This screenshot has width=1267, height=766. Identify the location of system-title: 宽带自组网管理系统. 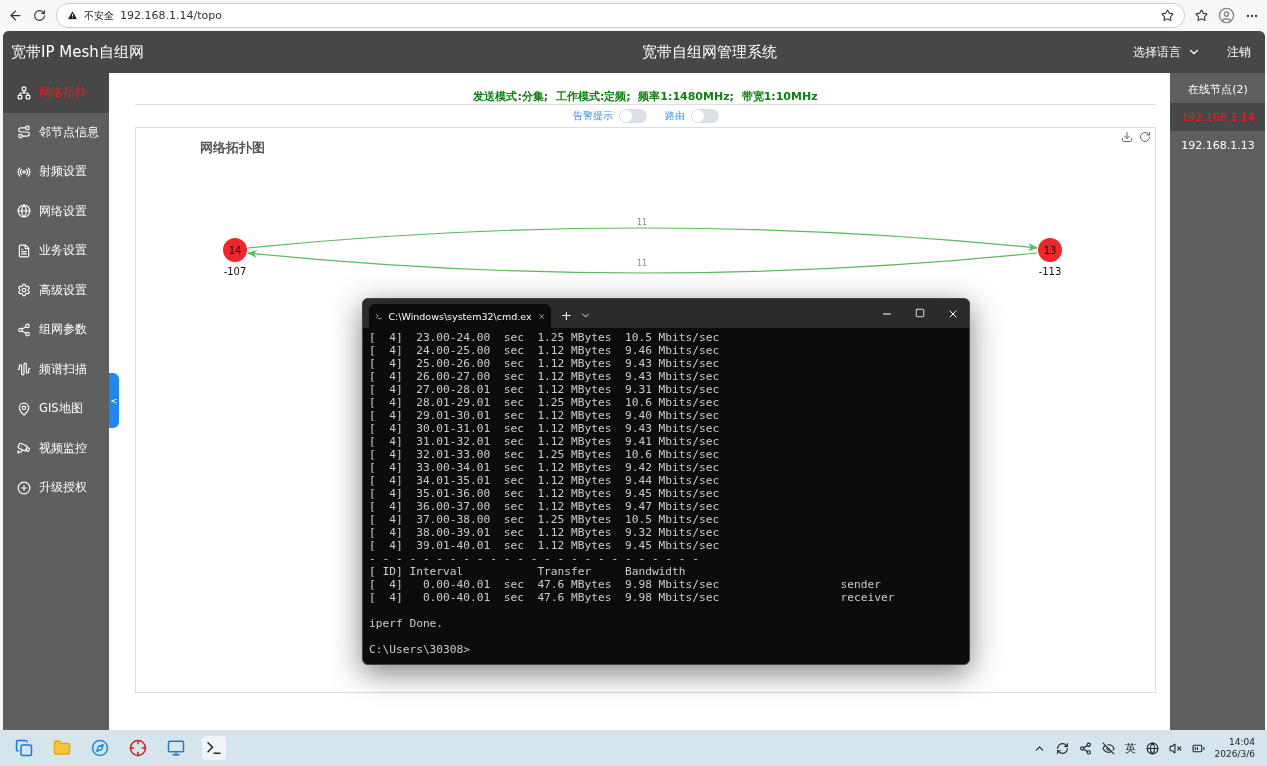
(709, 52).